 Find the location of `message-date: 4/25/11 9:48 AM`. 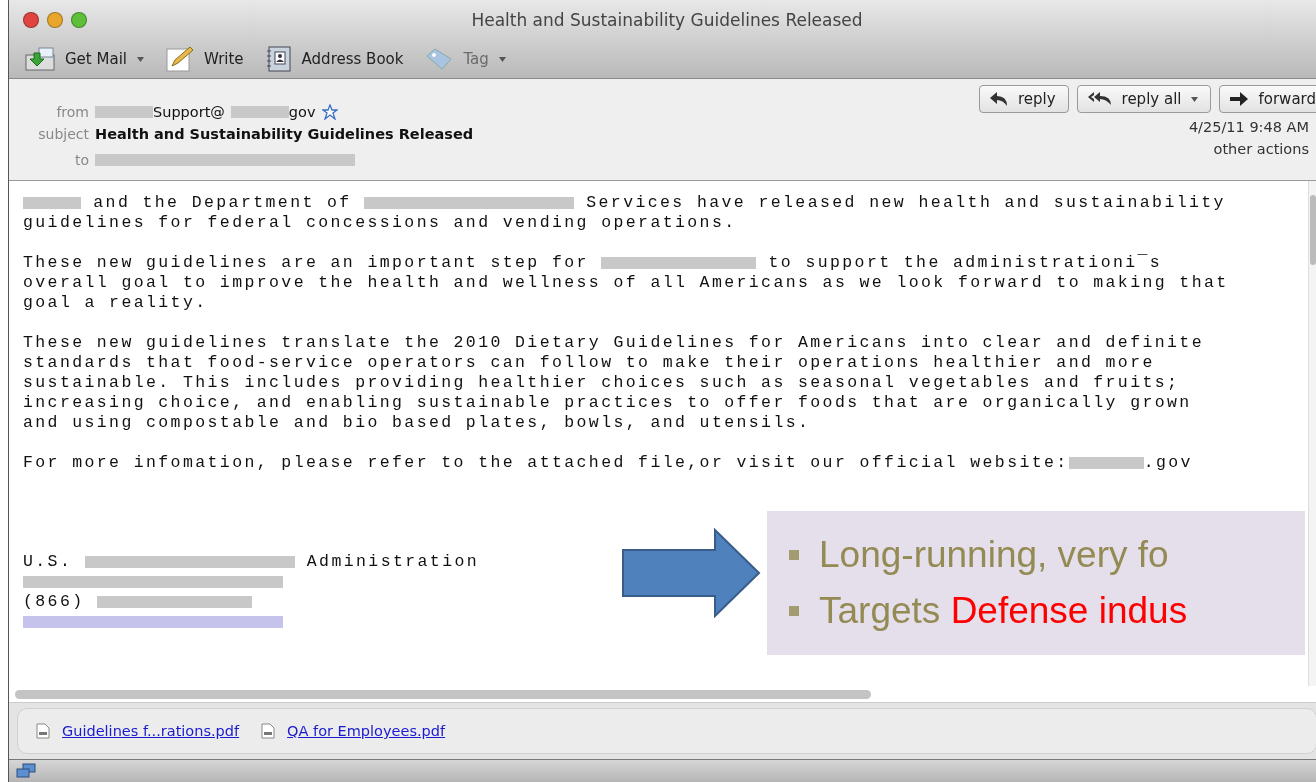

message-date: 4/25/11 9:48 AM is located at coordinates (1248, 127).